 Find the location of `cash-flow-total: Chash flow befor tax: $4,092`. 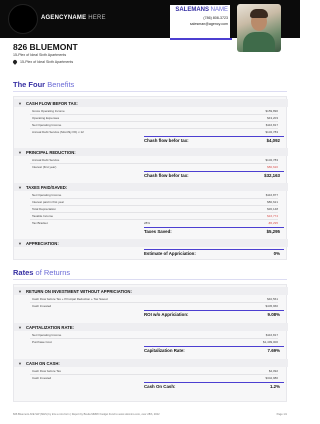

cash-flow-total: Chash flow befor tax: $4,092 is located at coordinates (212, 140).